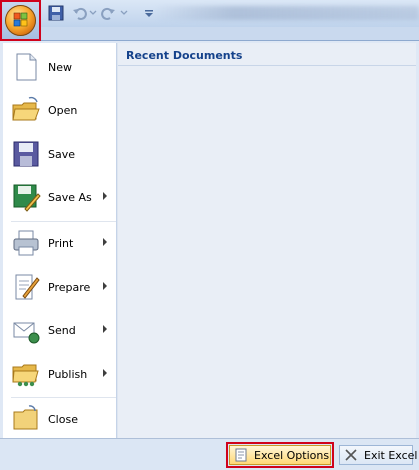 This screenshot has width=419, height=470. Describe the element at coordinates (70, 197) in the screenshot. I see `menu-item-label: Save As` at that location.